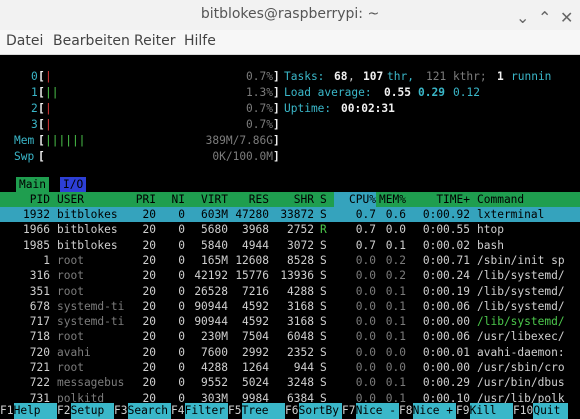 This screenshot has height=419, width=580. I want to click on col-pid: PID, so click(25, 199).